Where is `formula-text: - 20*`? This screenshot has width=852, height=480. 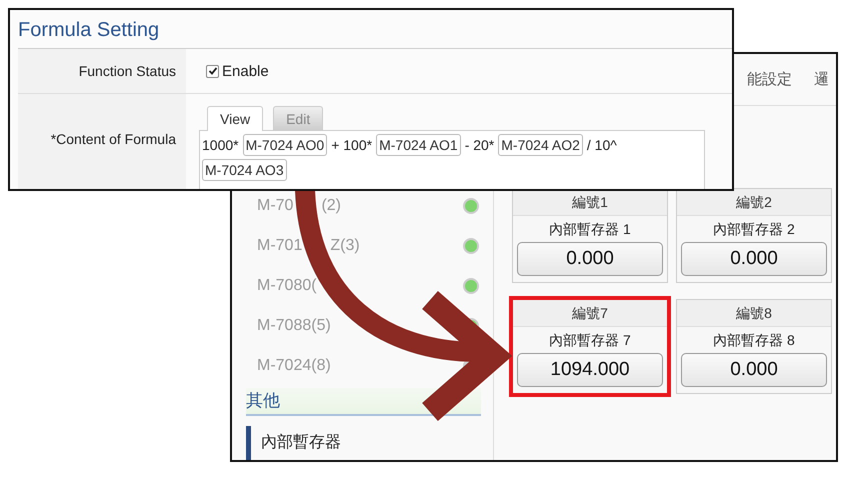 formula-text: - 20* is located at coordinates (479, 145).